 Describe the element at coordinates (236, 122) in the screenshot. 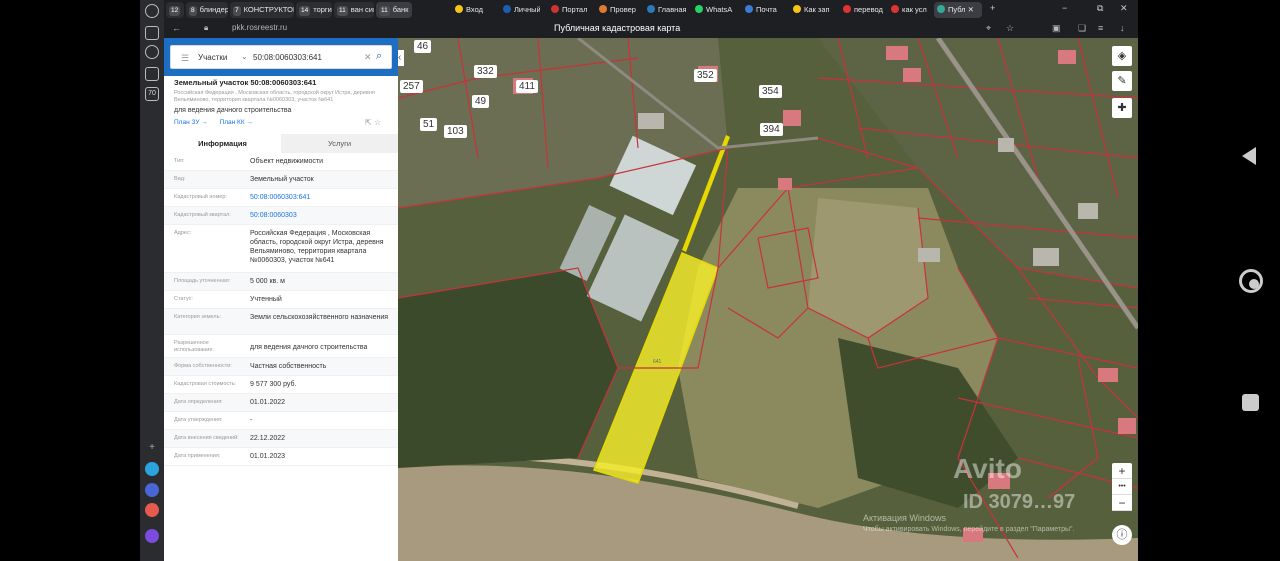

I see `plan-kk-link: План КК →` at that location.